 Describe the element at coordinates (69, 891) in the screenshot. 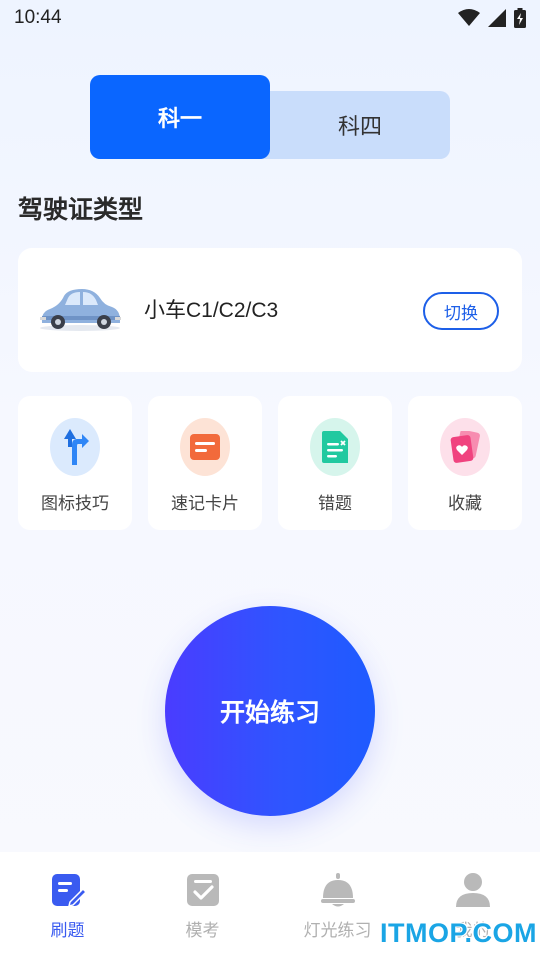

I see `practice-icon` at that location.